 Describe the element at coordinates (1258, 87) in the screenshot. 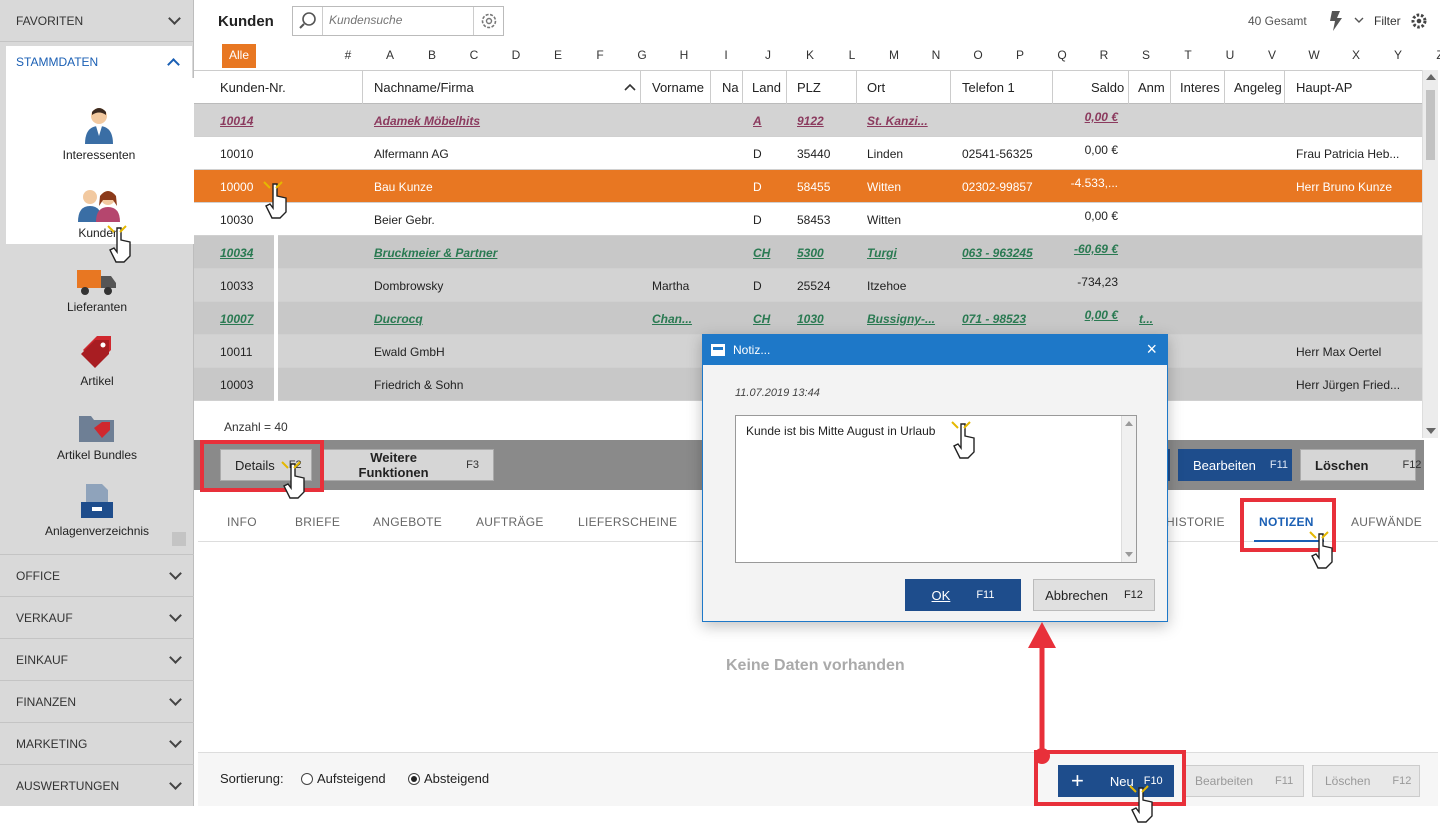

I see `column-header: Angeleg` at that location.